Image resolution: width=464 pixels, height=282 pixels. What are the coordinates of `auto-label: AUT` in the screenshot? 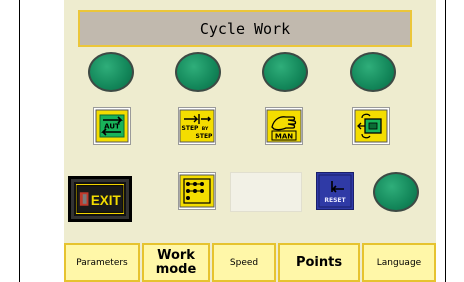 It's located at (112, 127).